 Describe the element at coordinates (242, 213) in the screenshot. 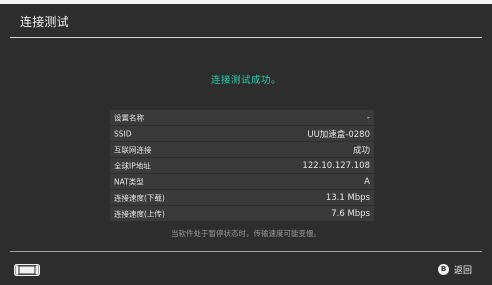

I see `info-row-upload-speed: 连接速度(上传) 7.6 Mbps` at that location.